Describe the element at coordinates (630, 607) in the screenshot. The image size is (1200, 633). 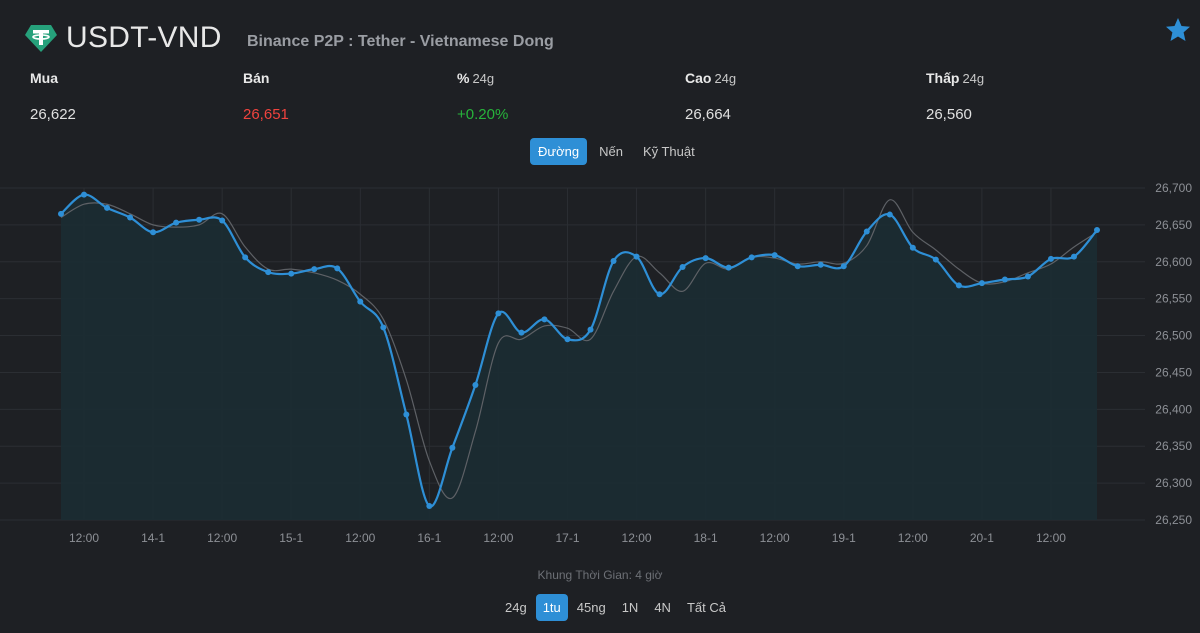
I see `range-1y: 1N` at that location.